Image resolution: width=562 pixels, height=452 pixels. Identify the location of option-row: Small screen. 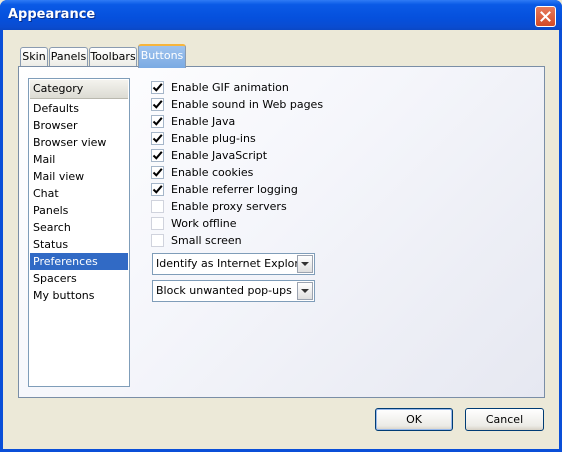
(251, 241).